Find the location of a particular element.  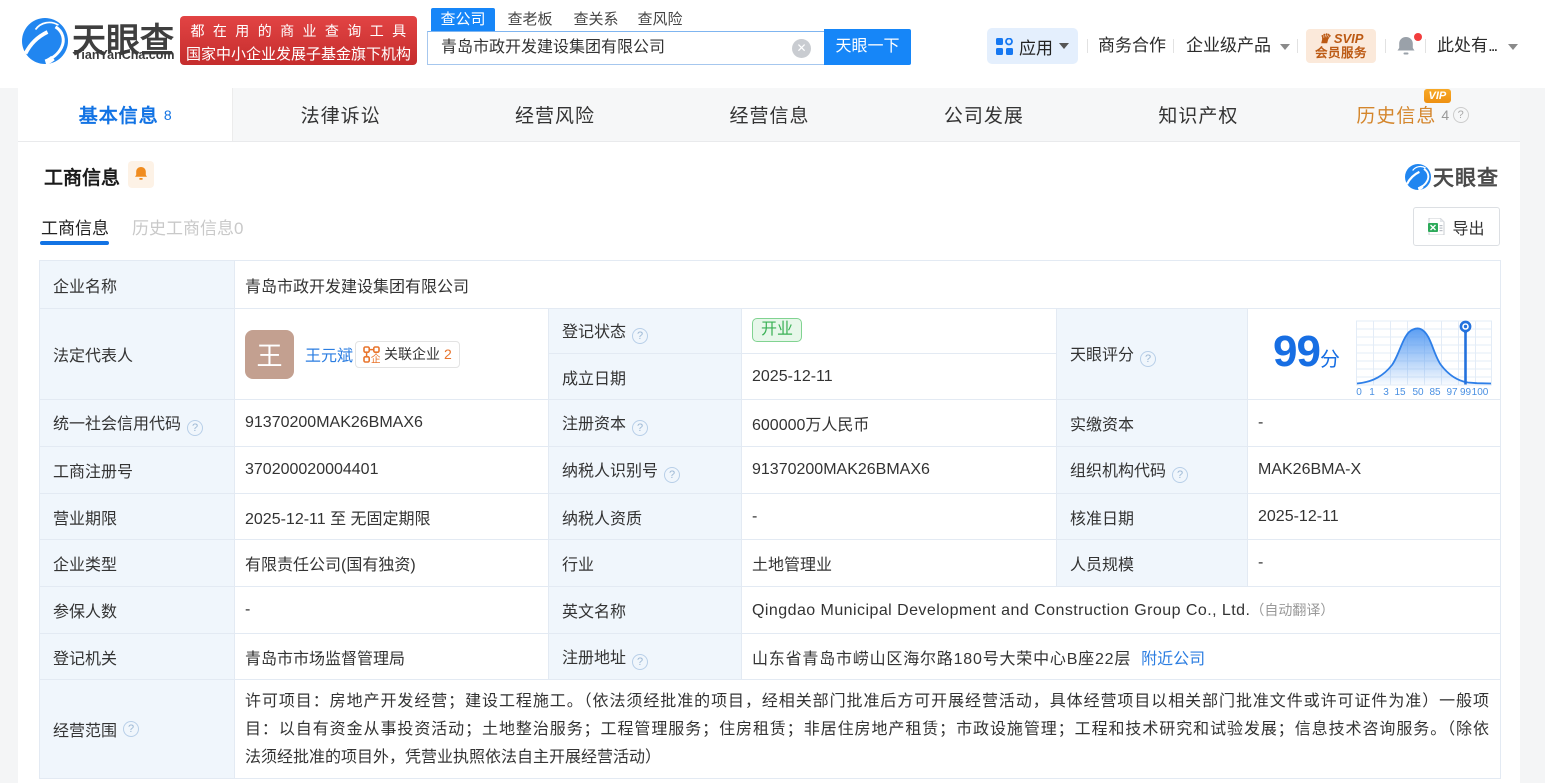

svg-text: 97 is located at coordinates (1452, 392).